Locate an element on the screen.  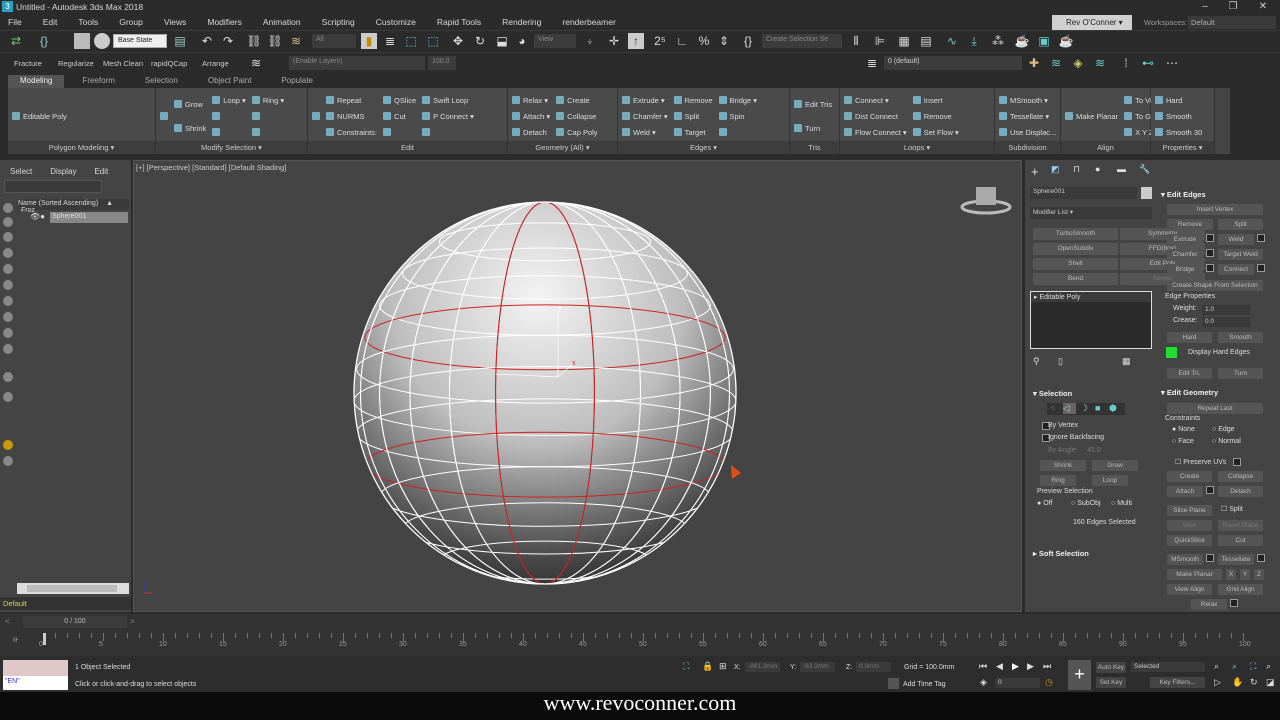
mesh-clean-button: Mesh Clean is located at coordinates (123, 63).